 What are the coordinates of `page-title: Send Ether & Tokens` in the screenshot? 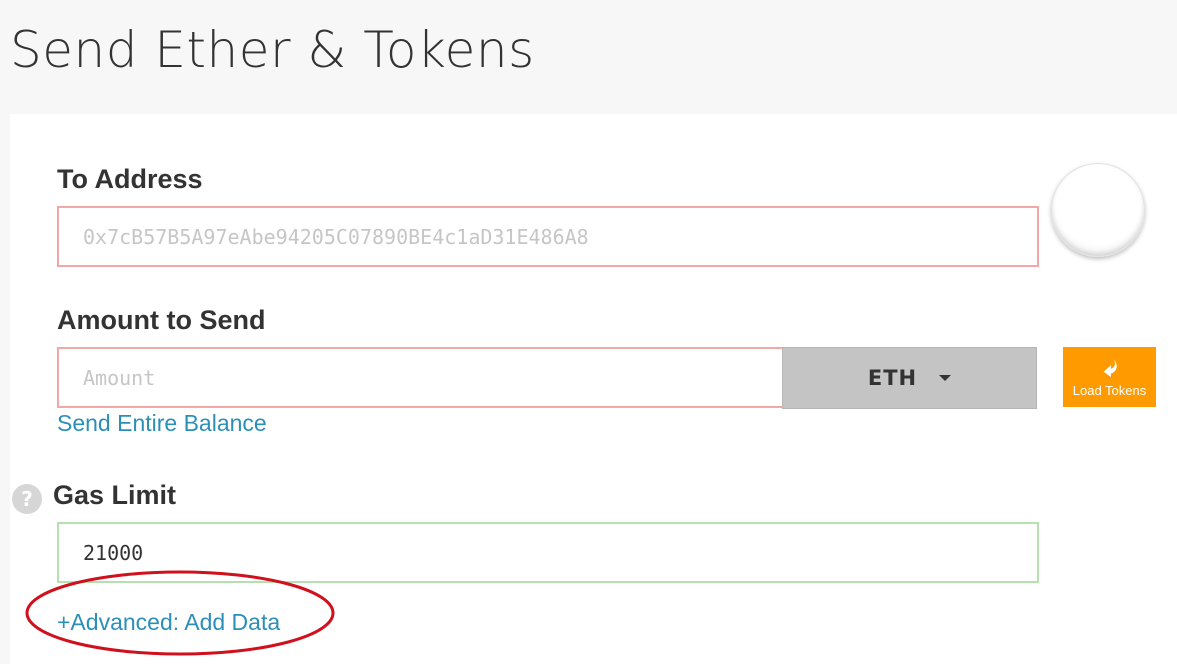 It's located at (272, 50).